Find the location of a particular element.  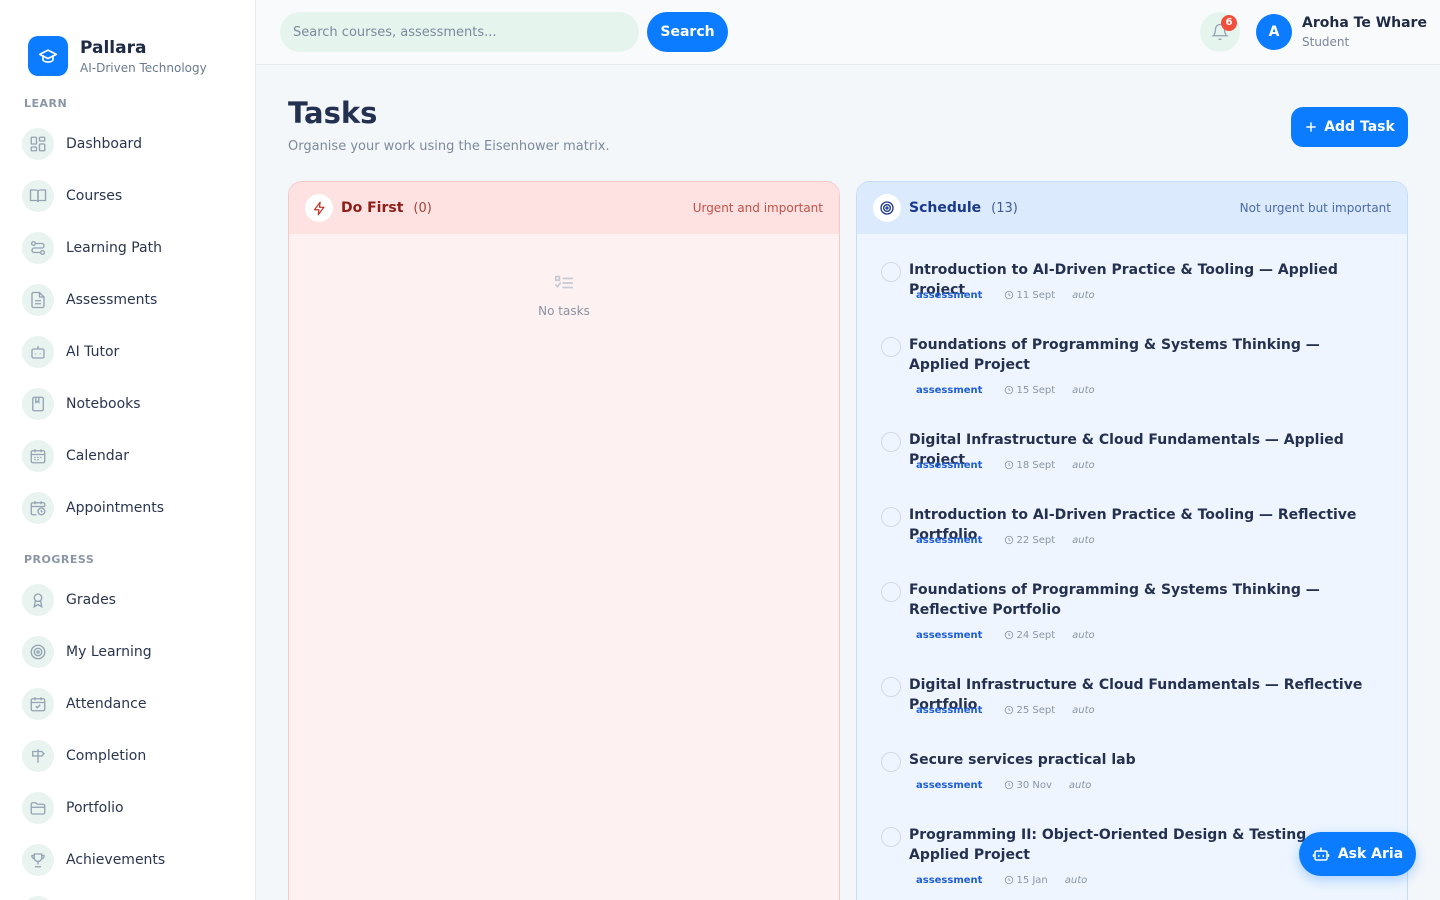

ask-aria-button: Ask Aria is located at coordinates (1357, 854).